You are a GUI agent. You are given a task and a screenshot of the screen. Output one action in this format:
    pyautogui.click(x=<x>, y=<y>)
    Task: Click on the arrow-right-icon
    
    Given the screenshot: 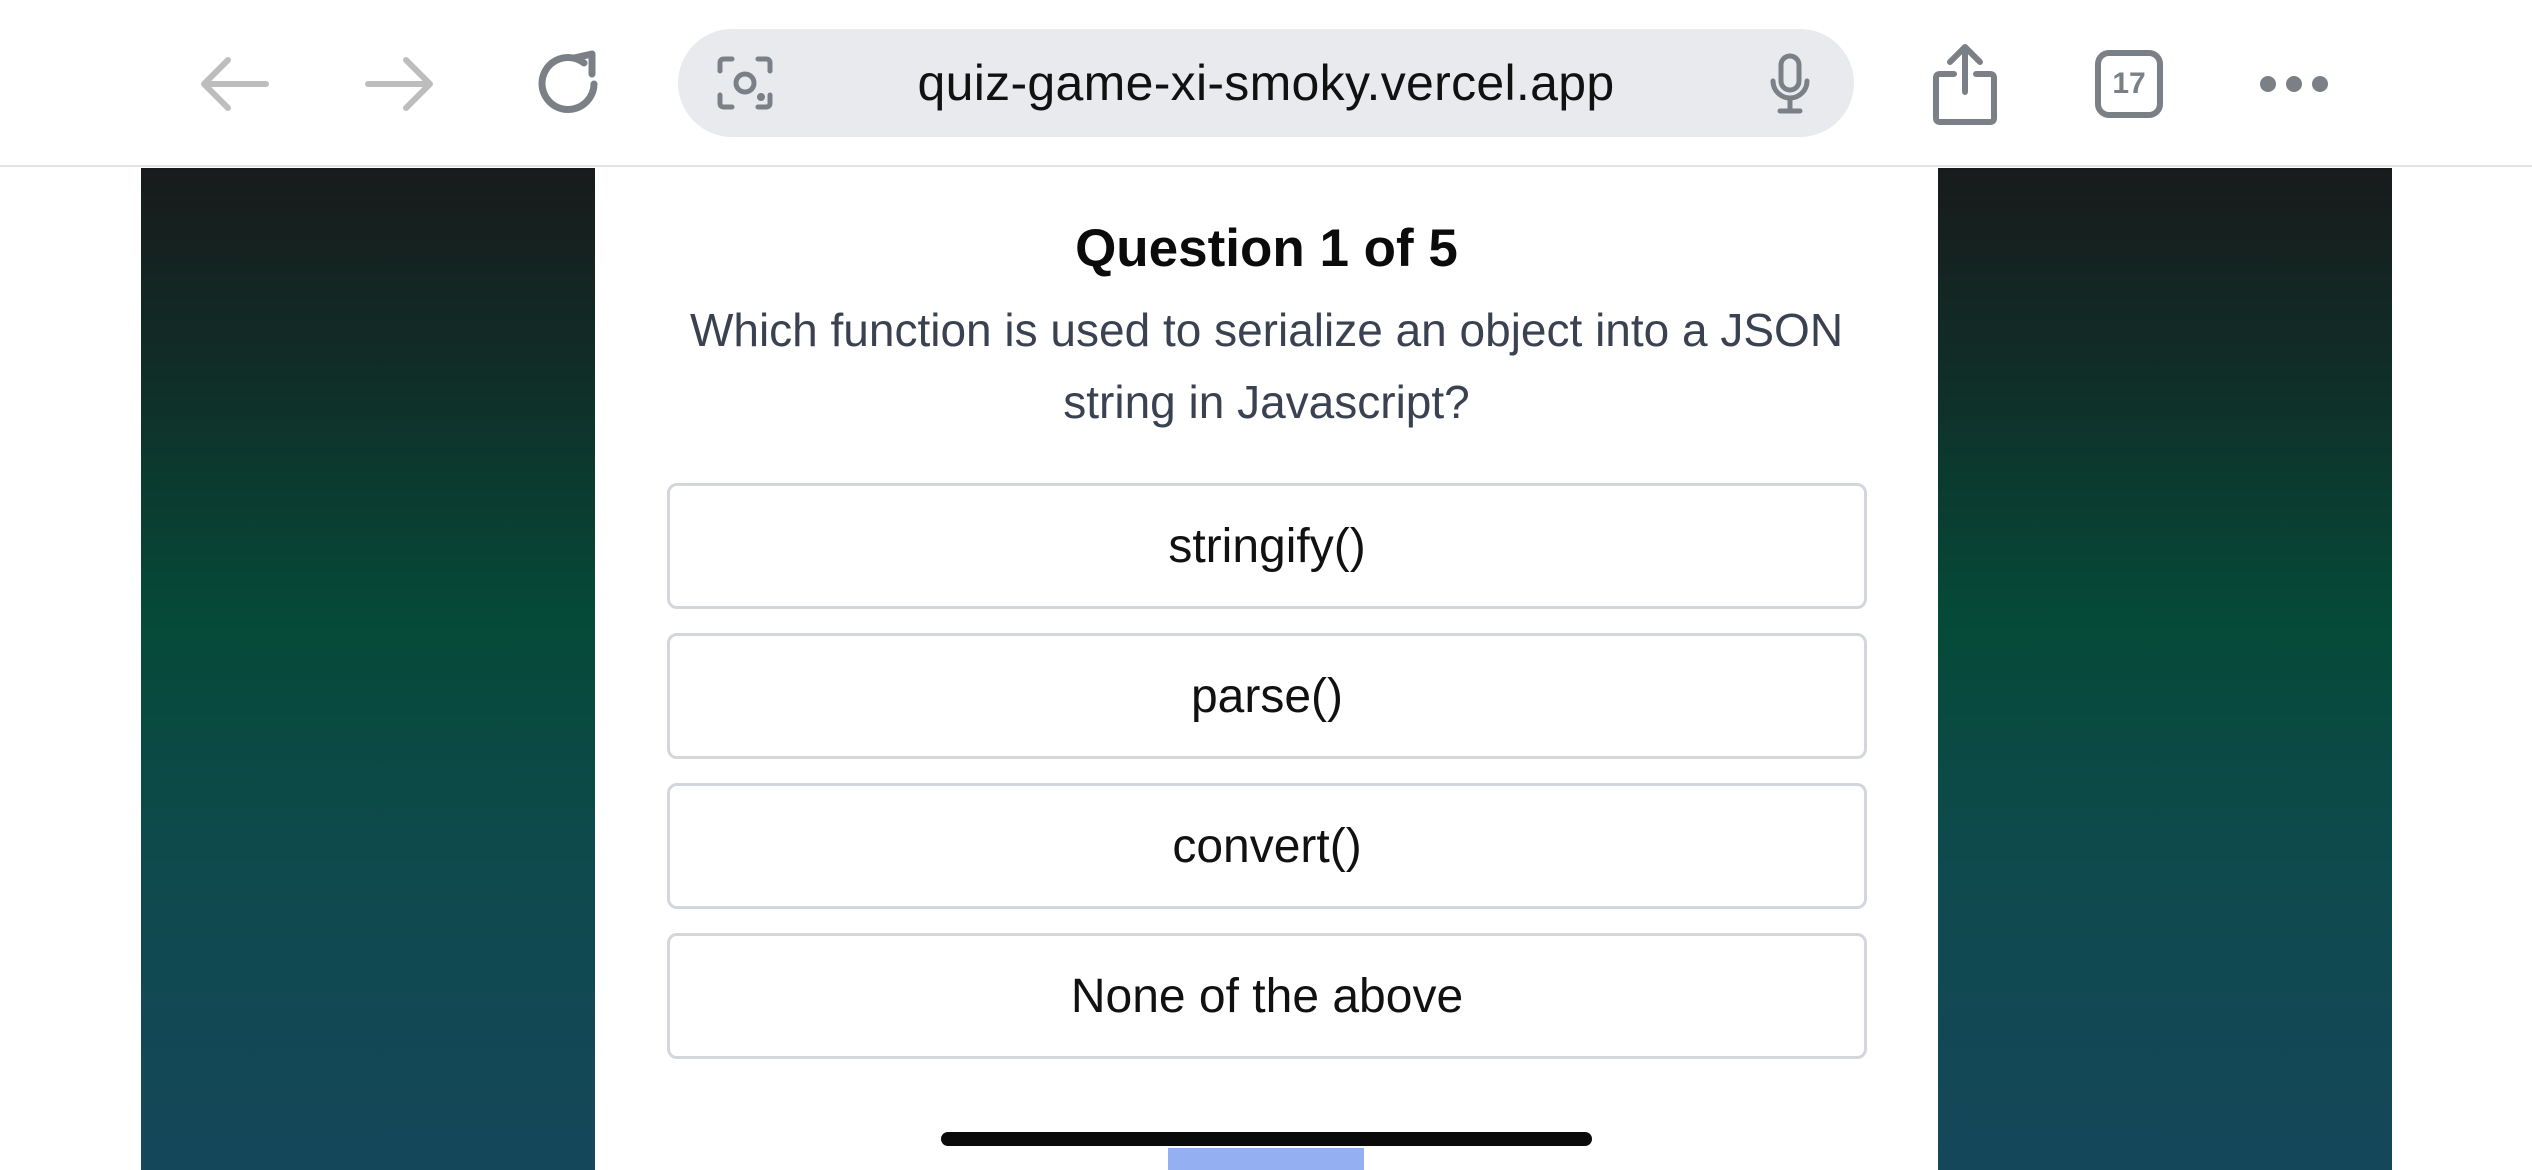 What is the action you would take?
    pyautogui.click(x=400, y=84)
    